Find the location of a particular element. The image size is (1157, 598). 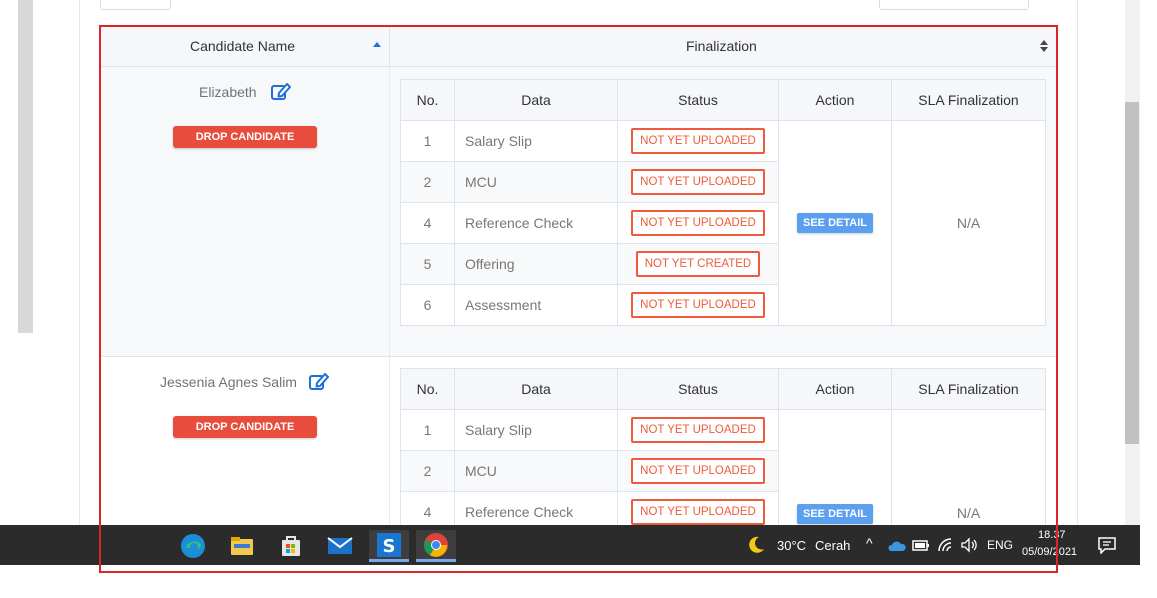

sort-both-icon is located at coordinates (1044, 46).